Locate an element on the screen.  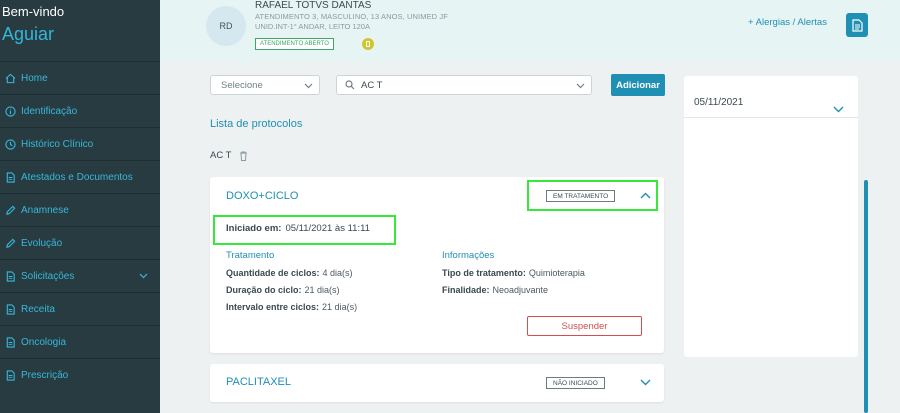
cycles-field: Quantidade de ciclos: 4 dia(s) is located at coordinates (289, 273).